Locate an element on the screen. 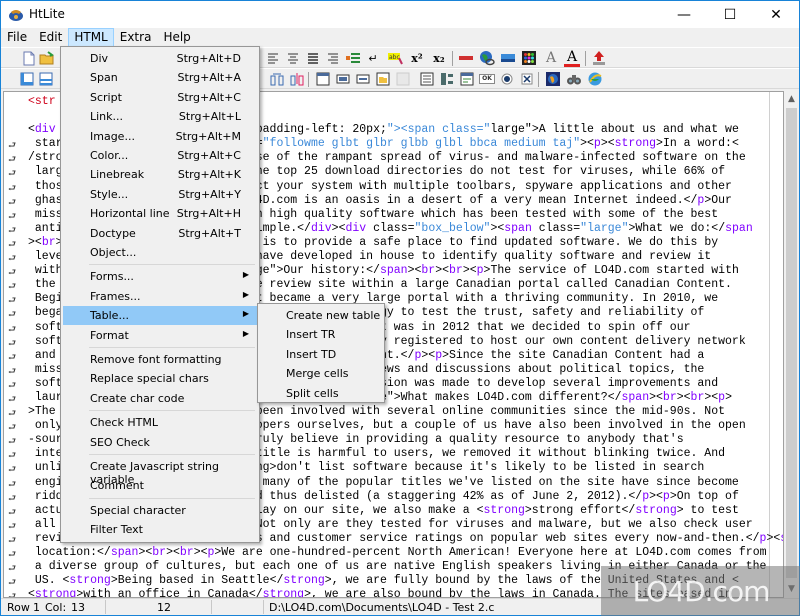  internet-explorer-icon is located at coordinates (595, 79).